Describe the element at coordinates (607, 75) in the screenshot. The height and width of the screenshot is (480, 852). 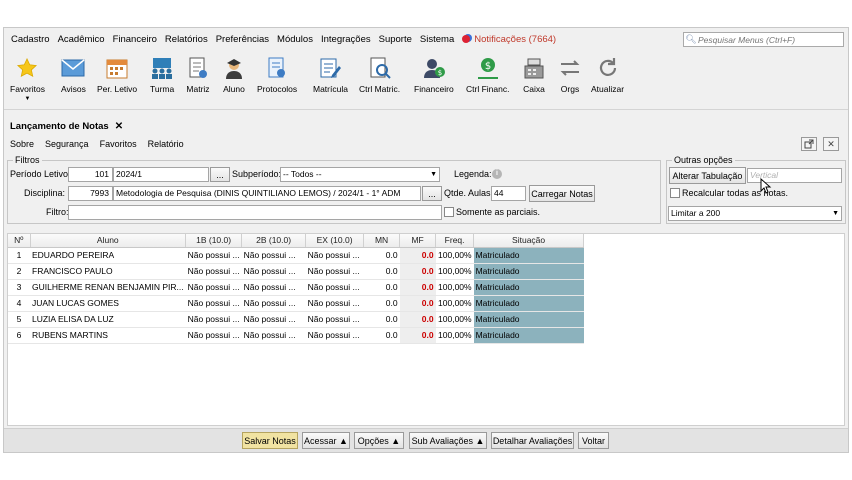
I see `toolbar-atualizar: Atualizar` at that location.